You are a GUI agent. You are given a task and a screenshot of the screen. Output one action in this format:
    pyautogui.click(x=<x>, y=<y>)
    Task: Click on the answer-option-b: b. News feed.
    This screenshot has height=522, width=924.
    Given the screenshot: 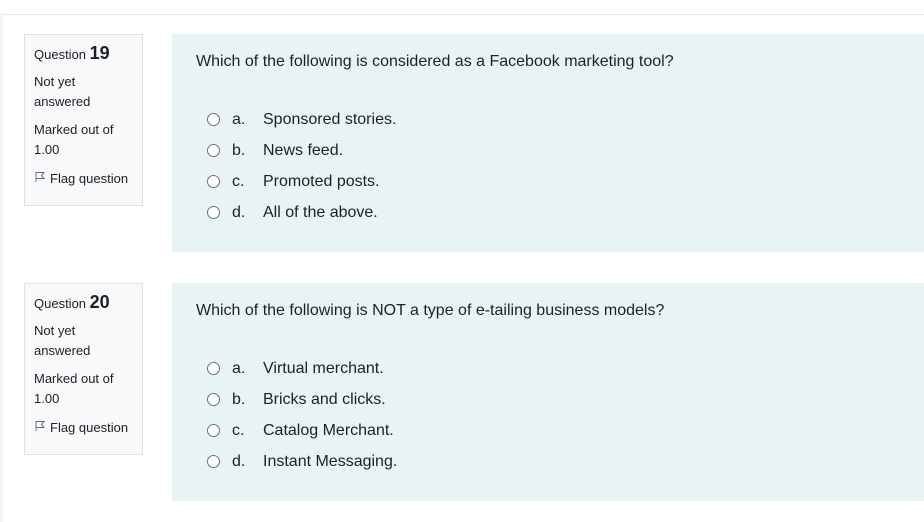 What is the action you would take?
    pyautogui.click(x=548, y=150)
    